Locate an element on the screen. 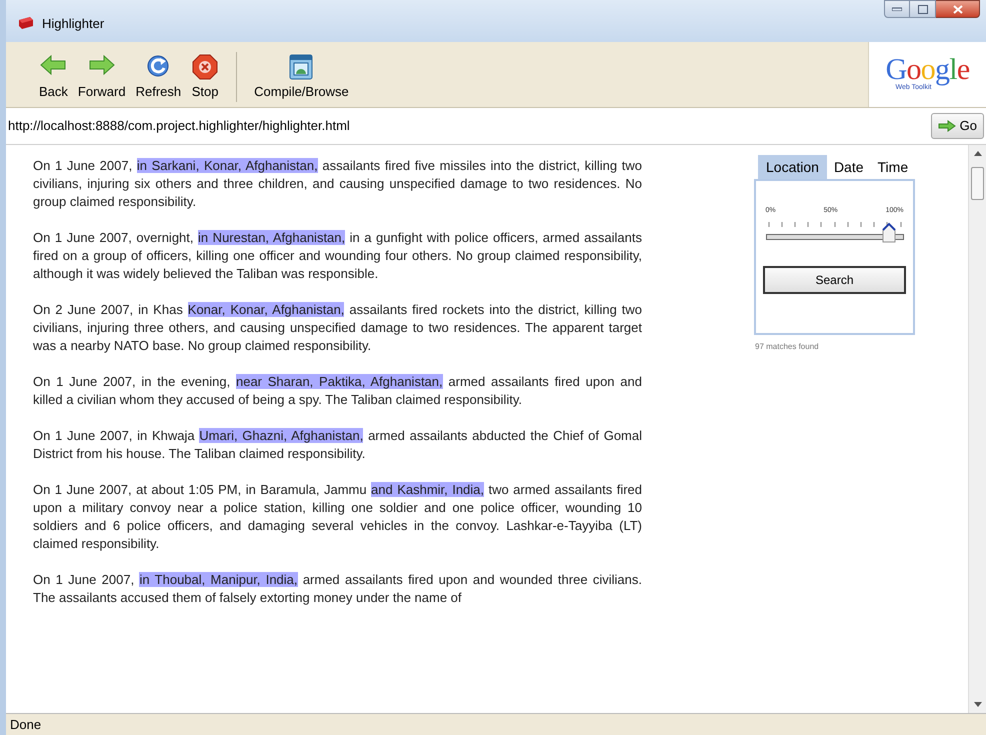 The width and height of the screenshot is (986, 735). toolbar-button: Stop is located at coordinates (205, 76).